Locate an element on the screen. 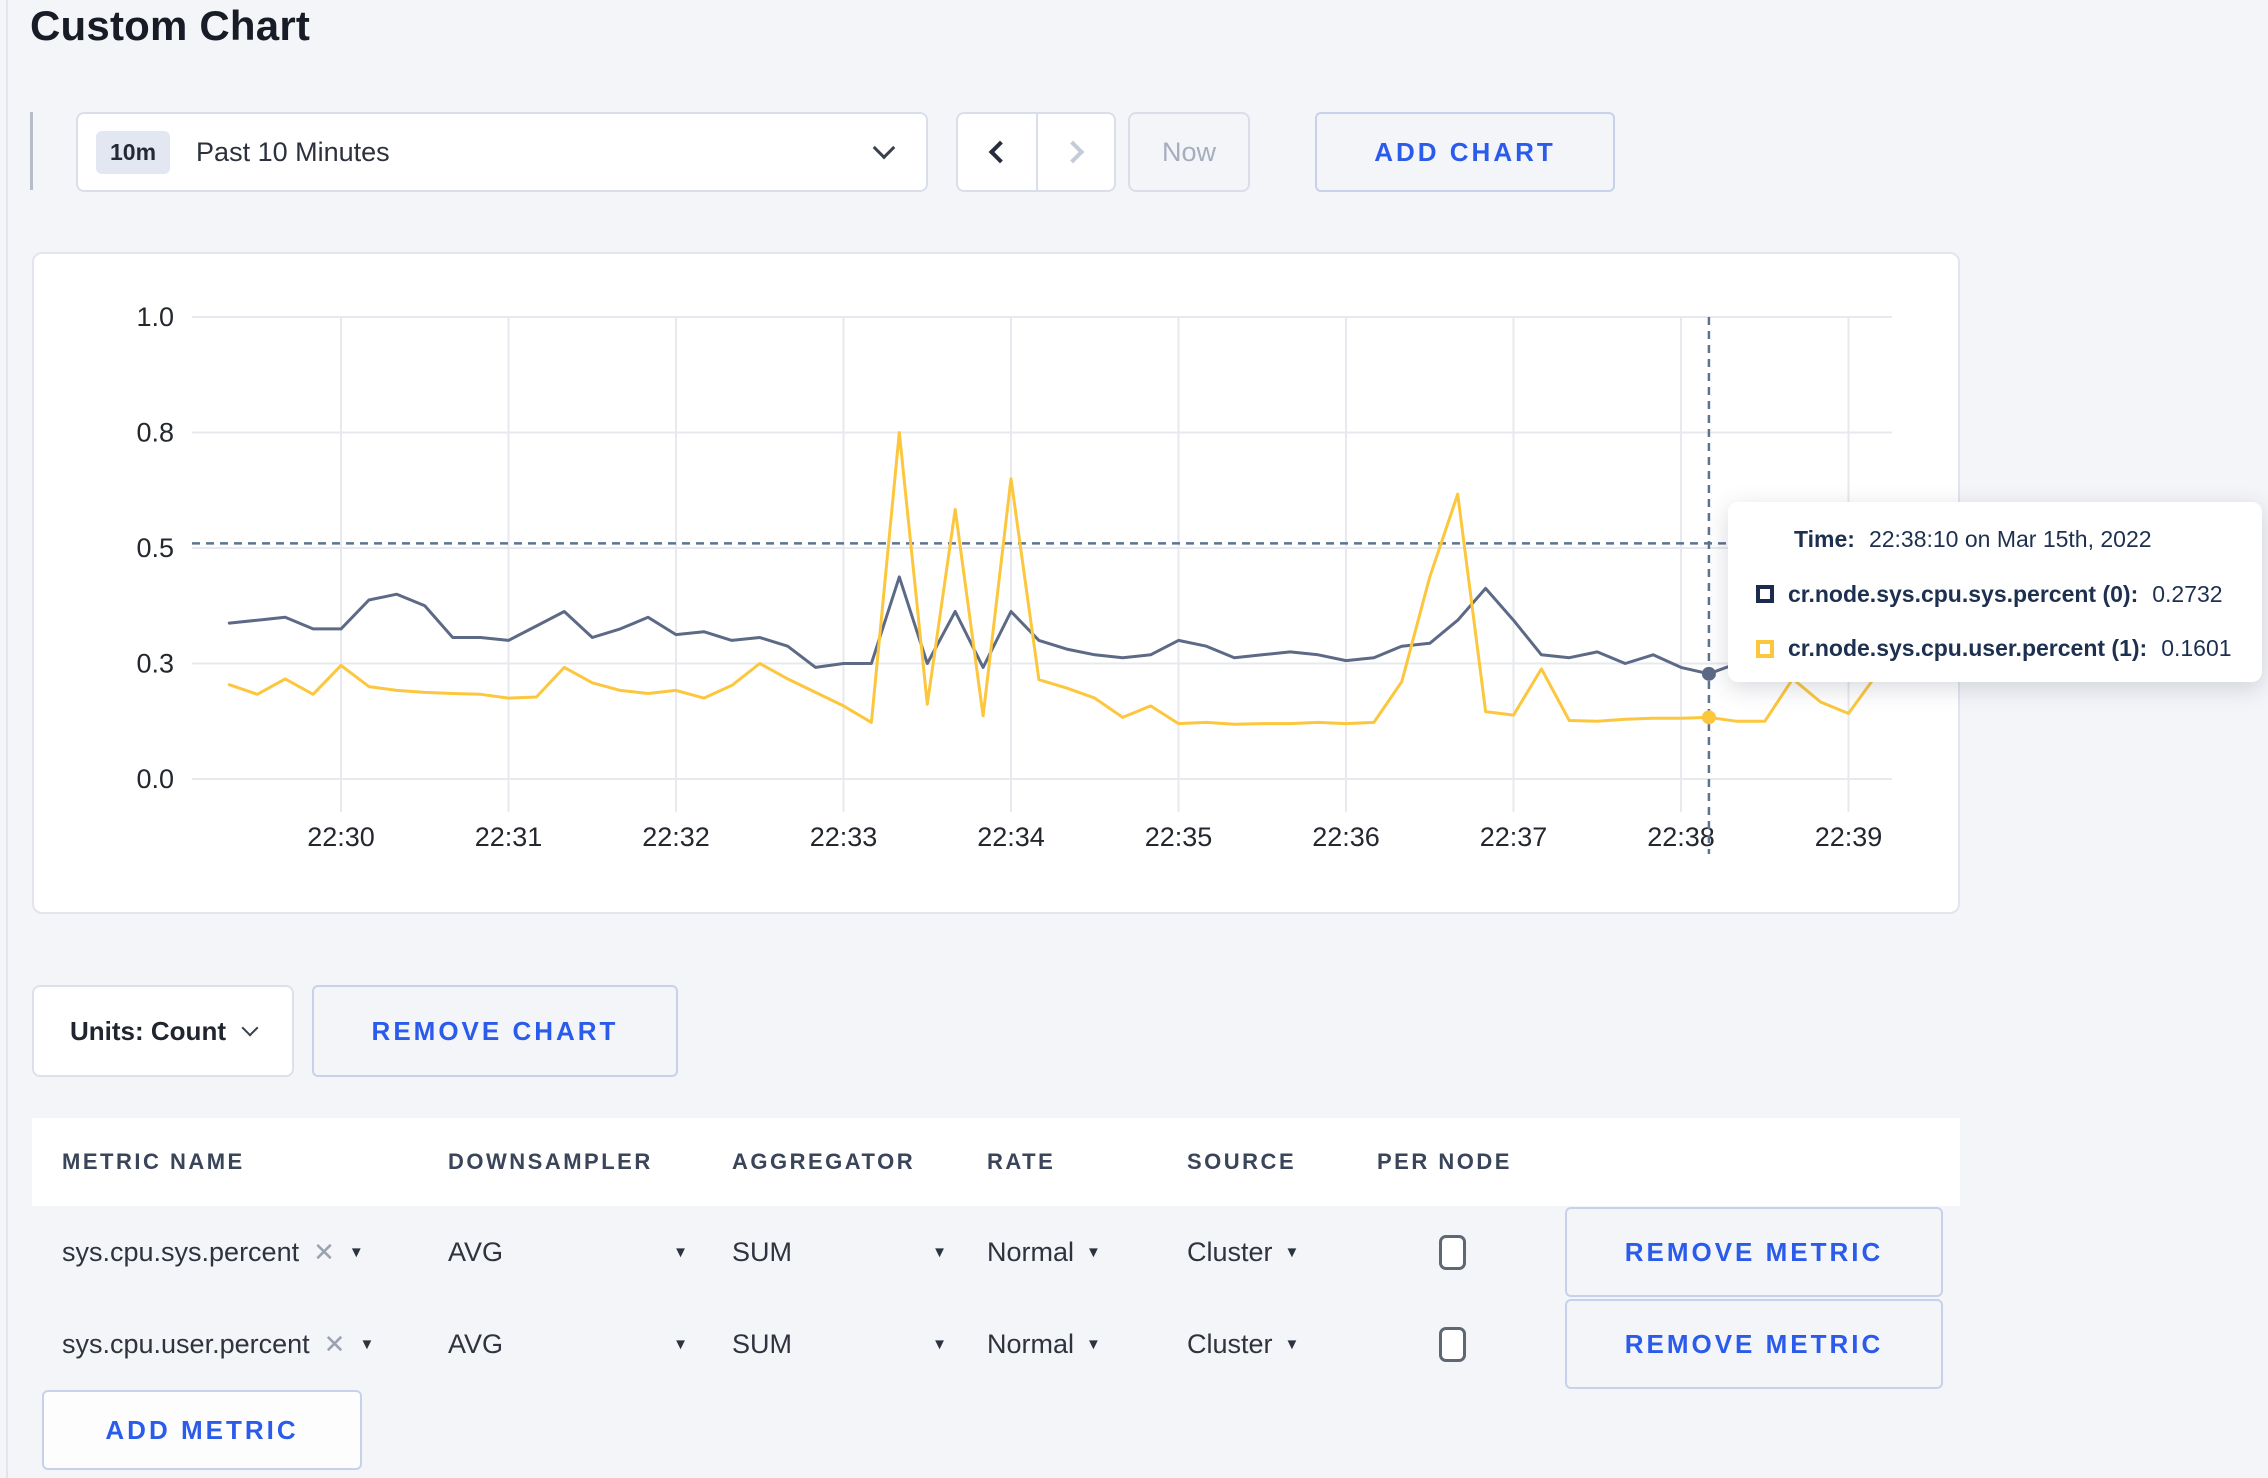 This screenshot has height=1478, width=2268. user-percent-swatch-icon is located at coordinates (1765, 648).